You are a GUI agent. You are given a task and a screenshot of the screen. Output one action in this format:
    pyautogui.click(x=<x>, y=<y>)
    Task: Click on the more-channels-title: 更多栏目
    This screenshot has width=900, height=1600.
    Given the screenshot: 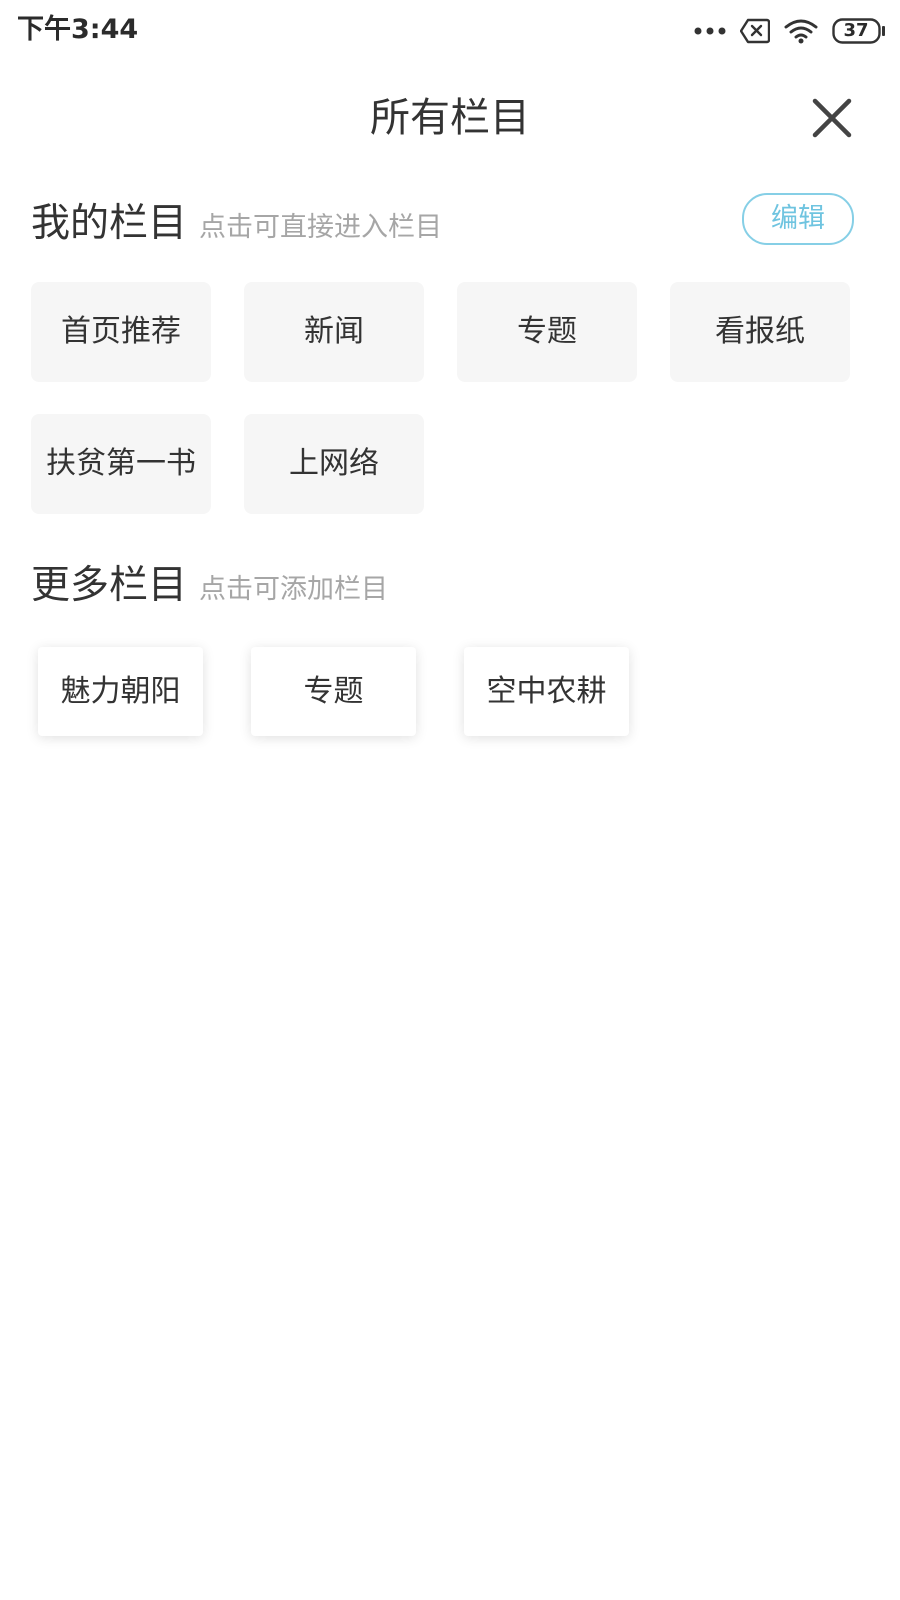 What is the action you would take?
    pyautogui.click(x=109, y=585)
    